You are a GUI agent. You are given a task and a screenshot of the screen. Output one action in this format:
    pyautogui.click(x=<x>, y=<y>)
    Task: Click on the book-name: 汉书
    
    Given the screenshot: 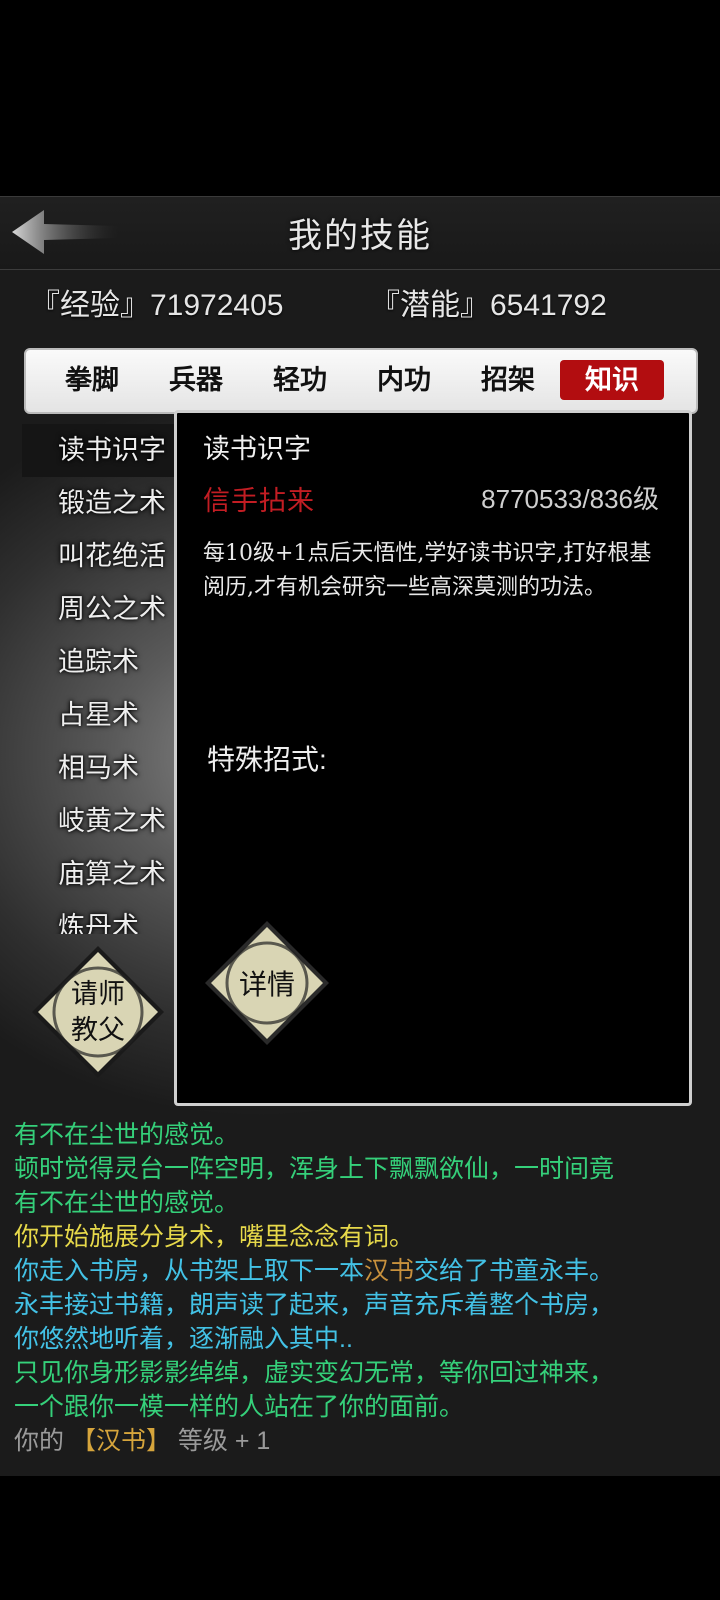 What is the action you would take?
    pyautogui.click(x=389, y=1271)
    